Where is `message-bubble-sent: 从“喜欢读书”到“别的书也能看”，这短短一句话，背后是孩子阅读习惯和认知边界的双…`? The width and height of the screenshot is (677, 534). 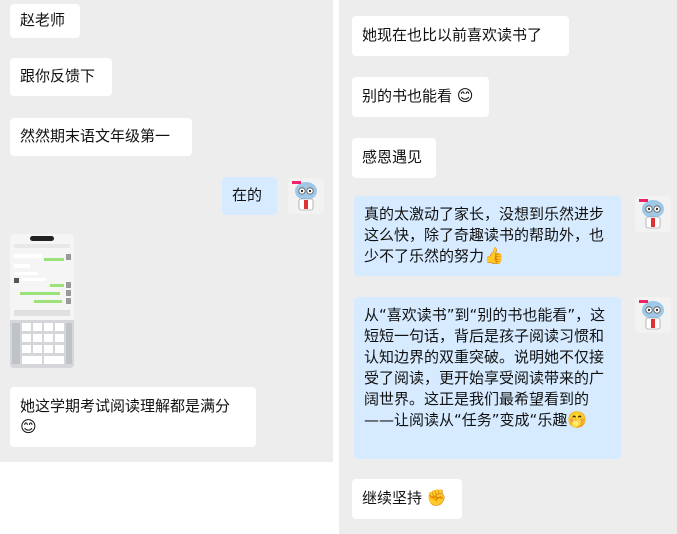 message-bubble-sent: 从“喜欢读书”到“别的书也能看”，这短短一句话，背后是孩子阅读习惯和认知边界的双… is located at coordinates (487, 378).